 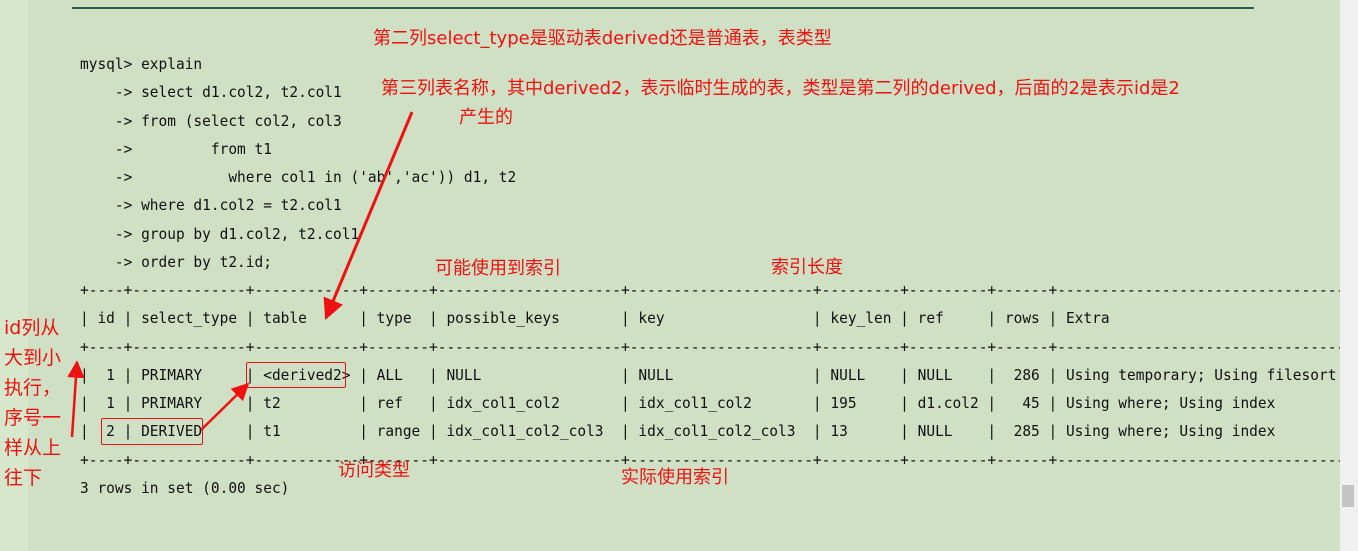 I want to click on table-note-arrow, so click(x=368, y=215).